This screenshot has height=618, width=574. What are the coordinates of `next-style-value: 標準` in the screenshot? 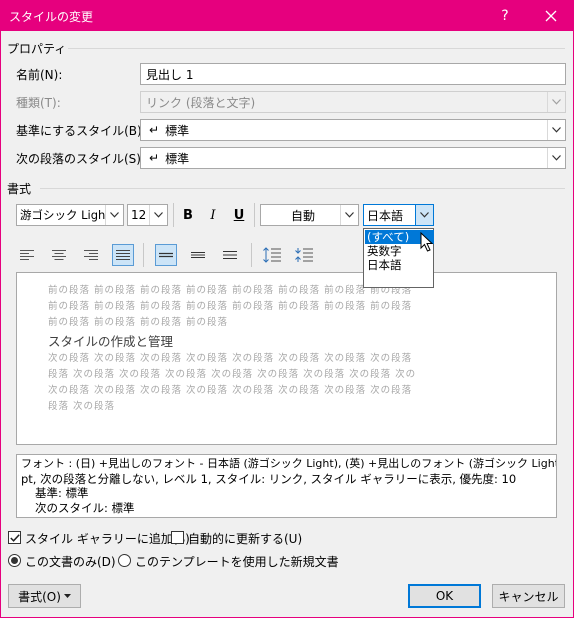 It's located at (177, 158).